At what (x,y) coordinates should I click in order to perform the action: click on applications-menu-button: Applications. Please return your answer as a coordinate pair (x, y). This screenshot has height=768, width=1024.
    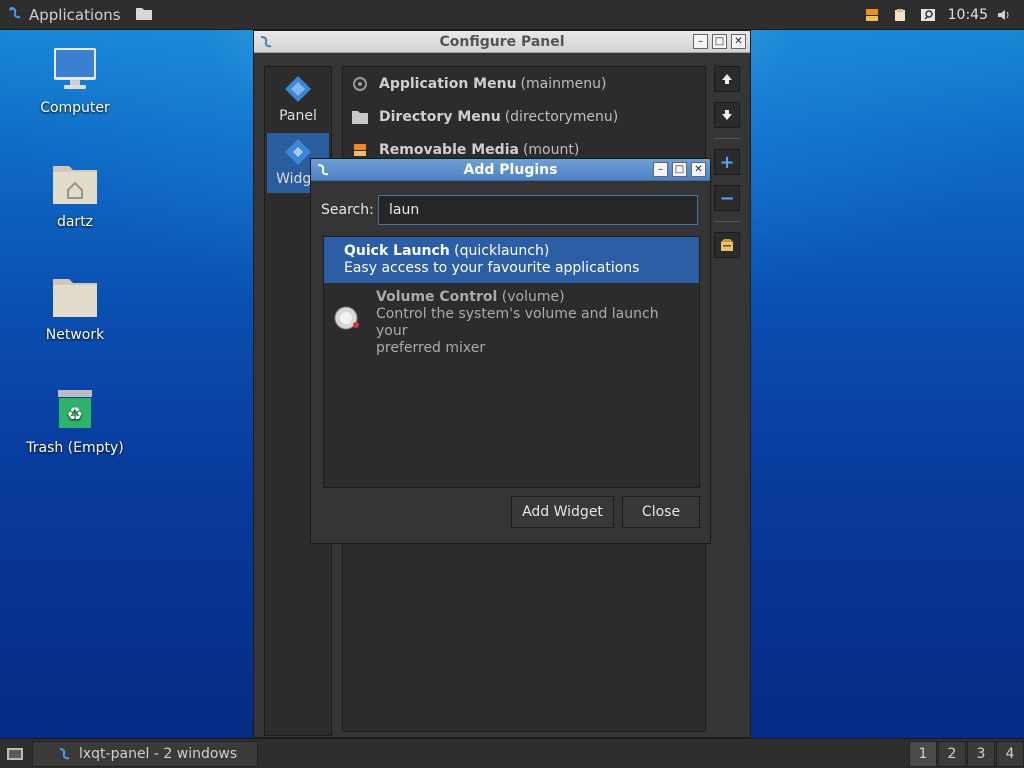
    Looking at the image, I should click on (60, 15).